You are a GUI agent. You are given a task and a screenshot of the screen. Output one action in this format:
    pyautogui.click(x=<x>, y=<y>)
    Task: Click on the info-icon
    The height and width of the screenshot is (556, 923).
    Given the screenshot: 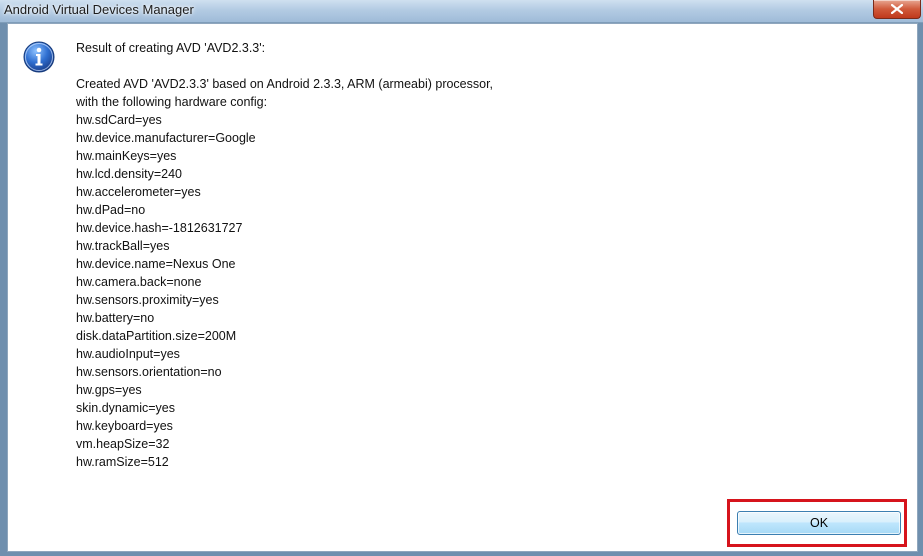 What is the action you would take?
    pyautogui.click(x=39, y=57)
    